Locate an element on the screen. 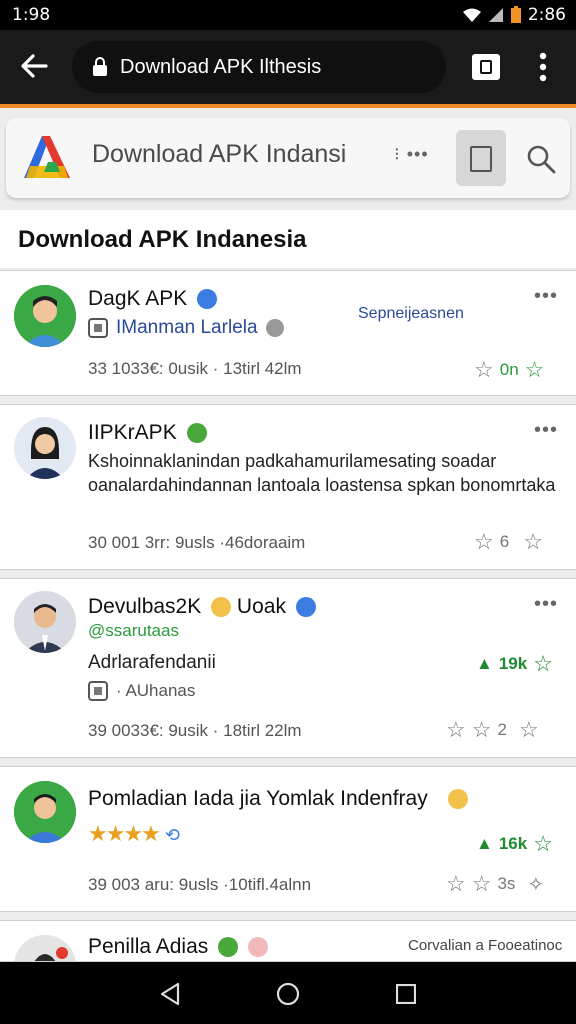  overflow-menu-icon is located at coordinates (543, 67).